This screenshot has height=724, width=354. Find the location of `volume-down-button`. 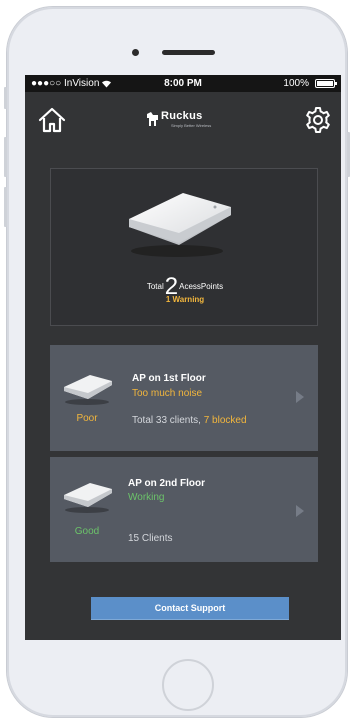

volume-down-button is located at coordinates (5, 207).